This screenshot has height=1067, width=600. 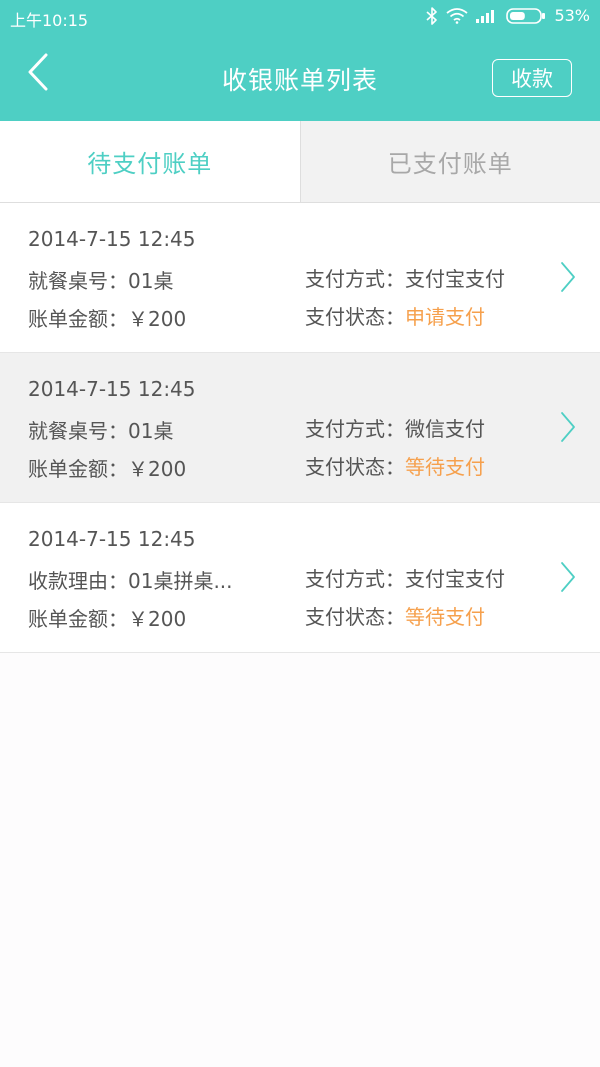 What do you see at coordinates (450, 161) in the screenshot?
I see `tab-paid-bills: 已支付账单` at bounding box center [450, 161].